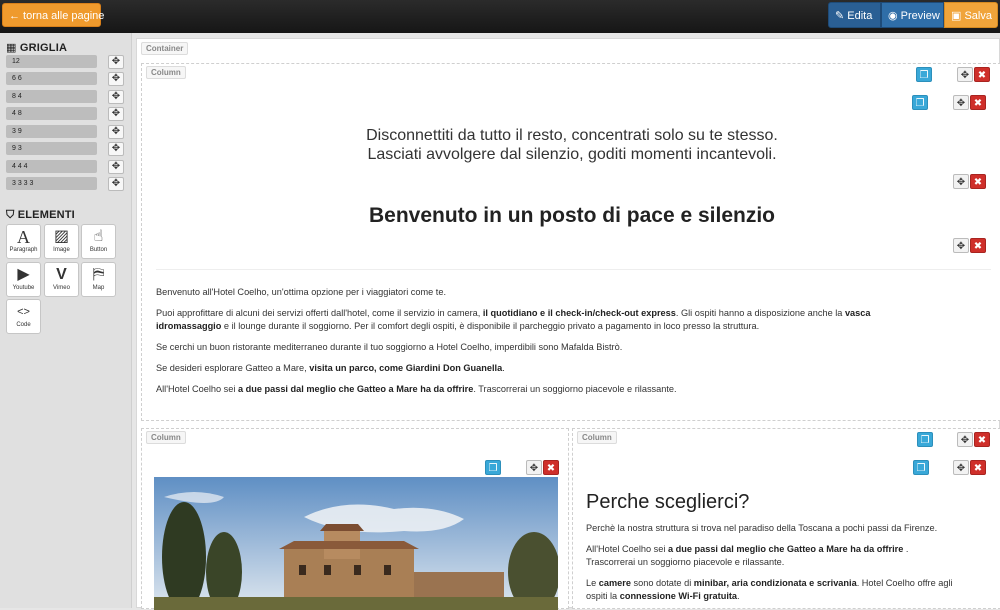 This screenshot has height=610, width=1000. I want to click on pointer-icon: ☝, so click(98, 236).